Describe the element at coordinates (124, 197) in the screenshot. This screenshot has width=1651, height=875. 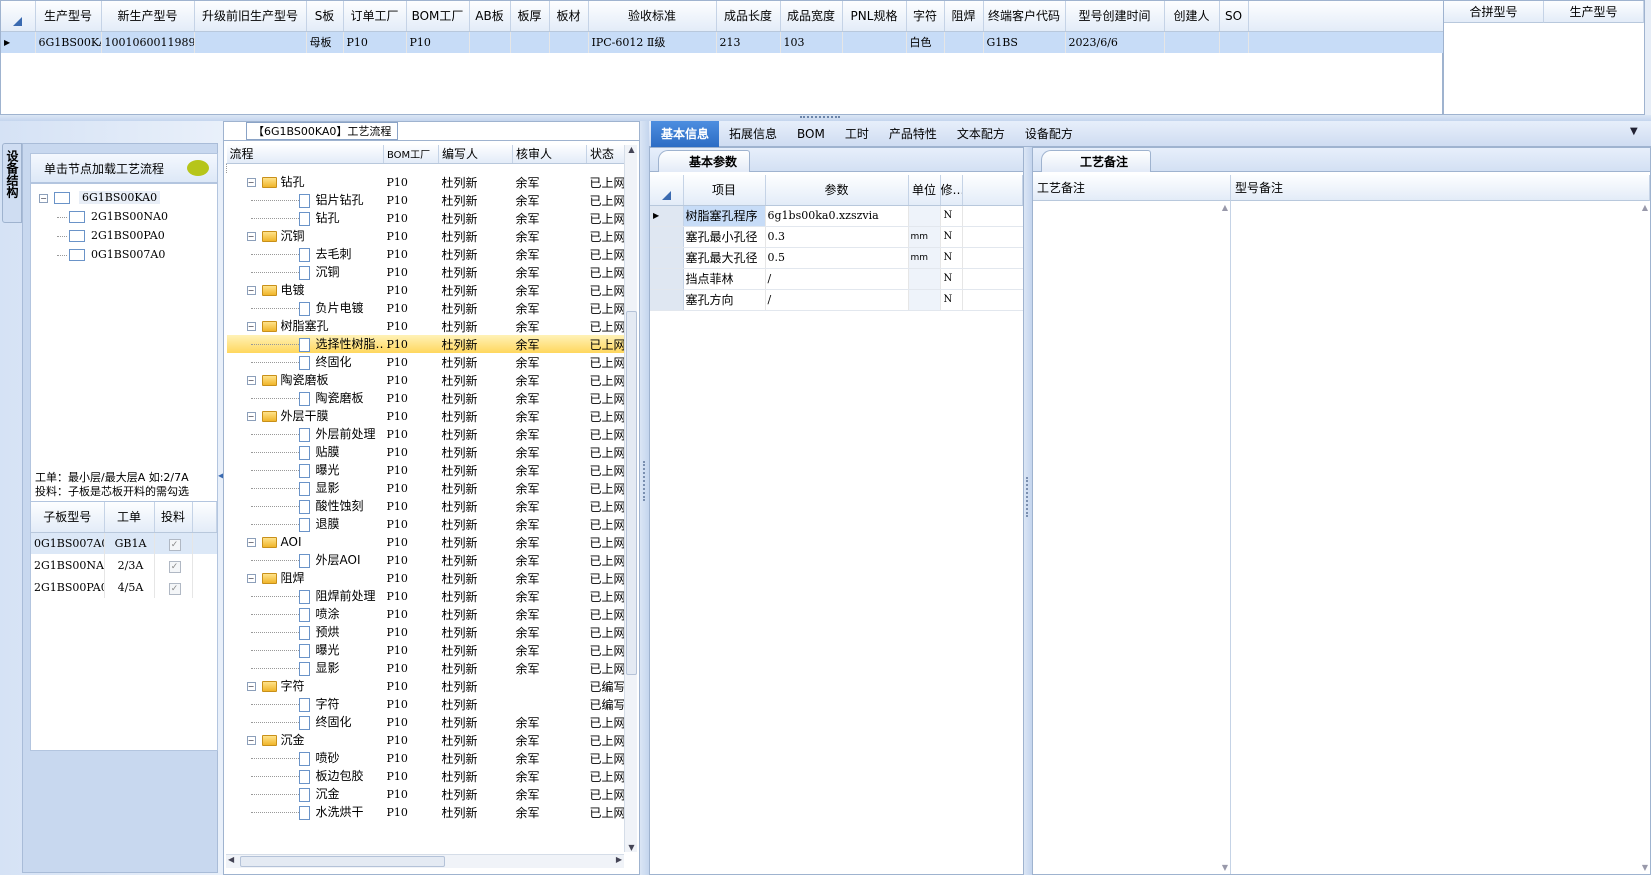
I see `tree-root: − 6G1BS00KA0` at that location.